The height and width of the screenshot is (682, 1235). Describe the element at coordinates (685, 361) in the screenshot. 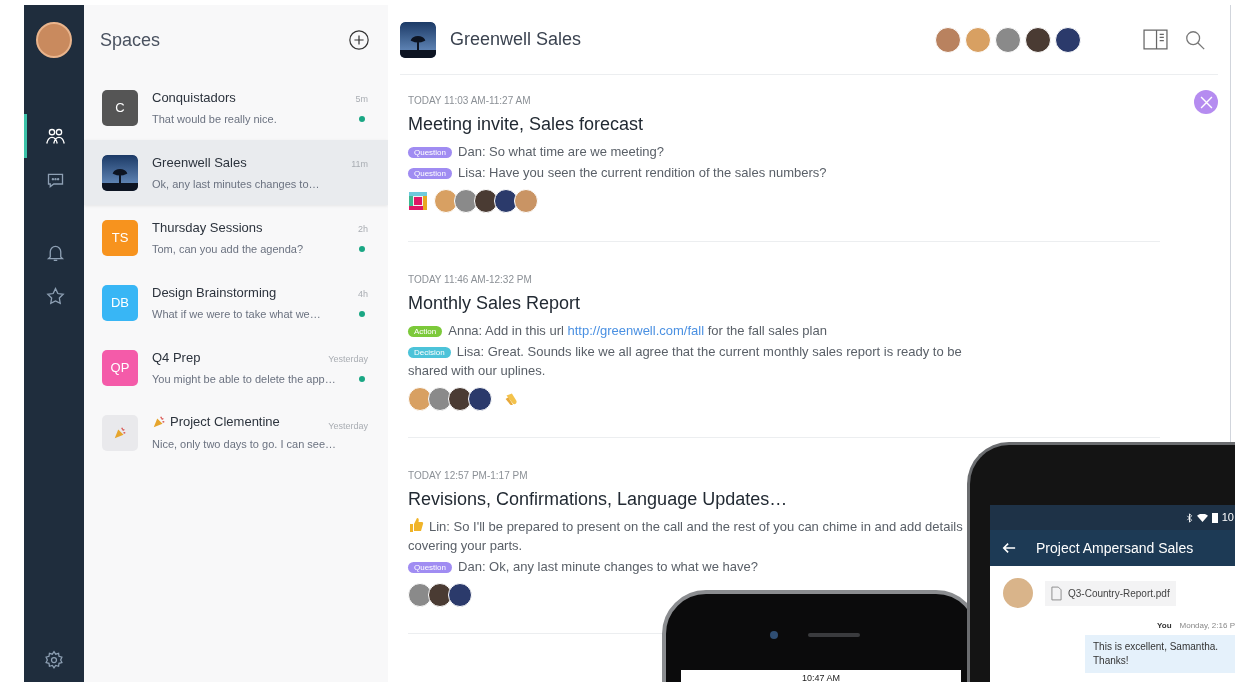

I see `message-text: Decision Lisa: Great. Sounds like we all agree that the current monthly sales report is ready to be shared with our uplines.` at that location.